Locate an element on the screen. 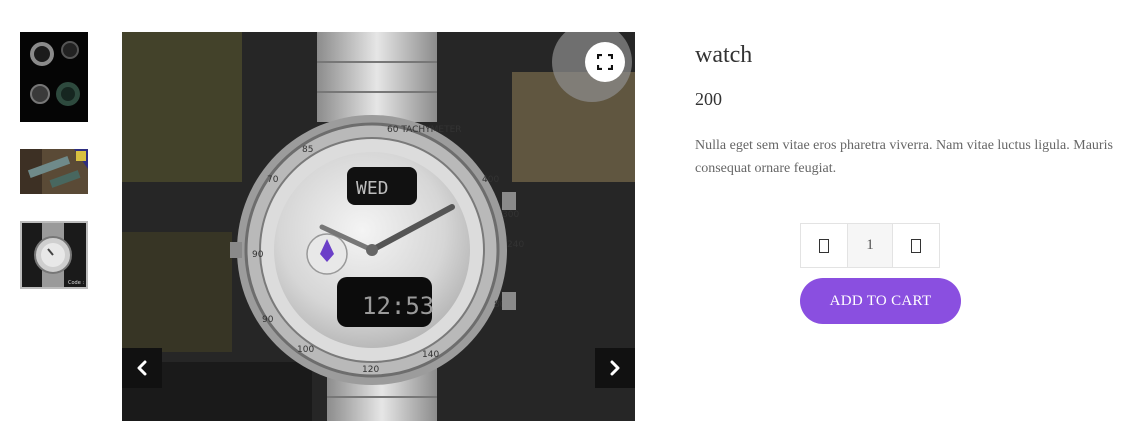 This screenshot has height=421, width=1141. watch-set-thumbnail-image is located at coordinates (54, 77).